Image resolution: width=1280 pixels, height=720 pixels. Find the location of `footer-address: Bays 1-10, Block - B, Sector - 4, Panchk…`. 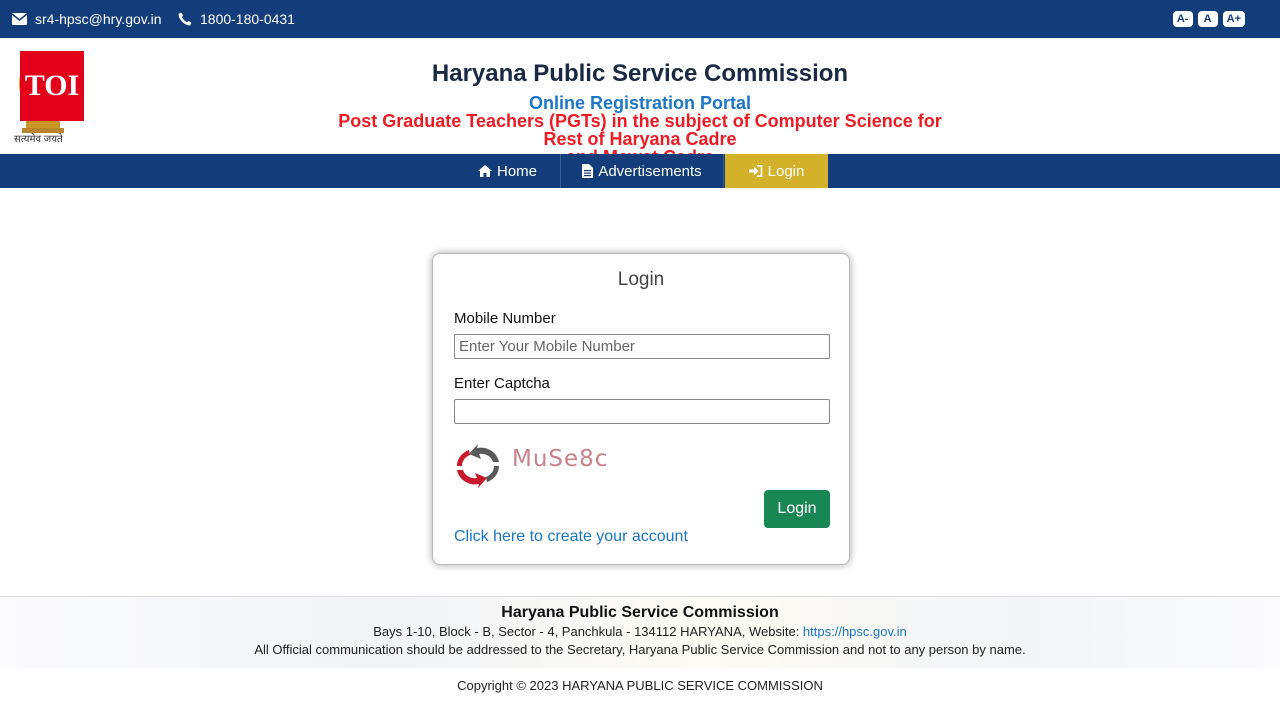

footer-address: Bays 1-10, Block - B, Sector - 4, Panchk… is located at coordinates (640, 631).